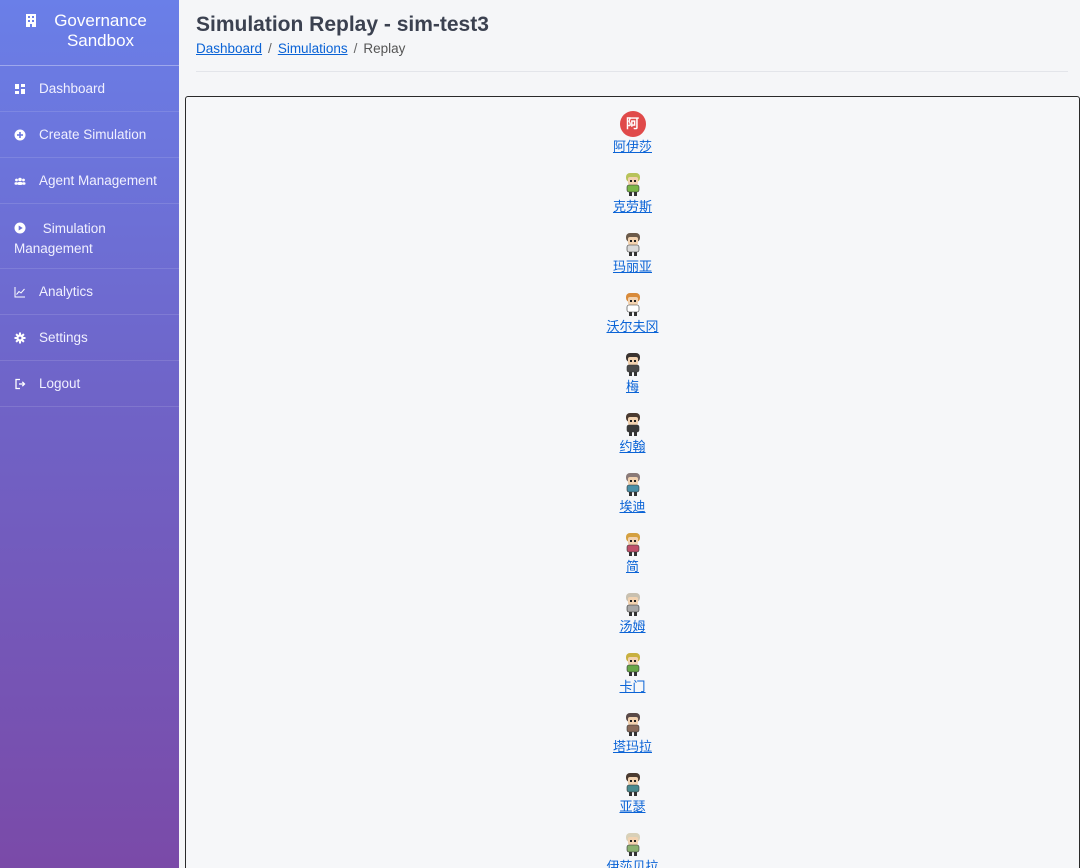  Describe the element at coordinates (89, 181) in the screenshot. I see `sidebar-item-agent-management: Agent Management` at that location.